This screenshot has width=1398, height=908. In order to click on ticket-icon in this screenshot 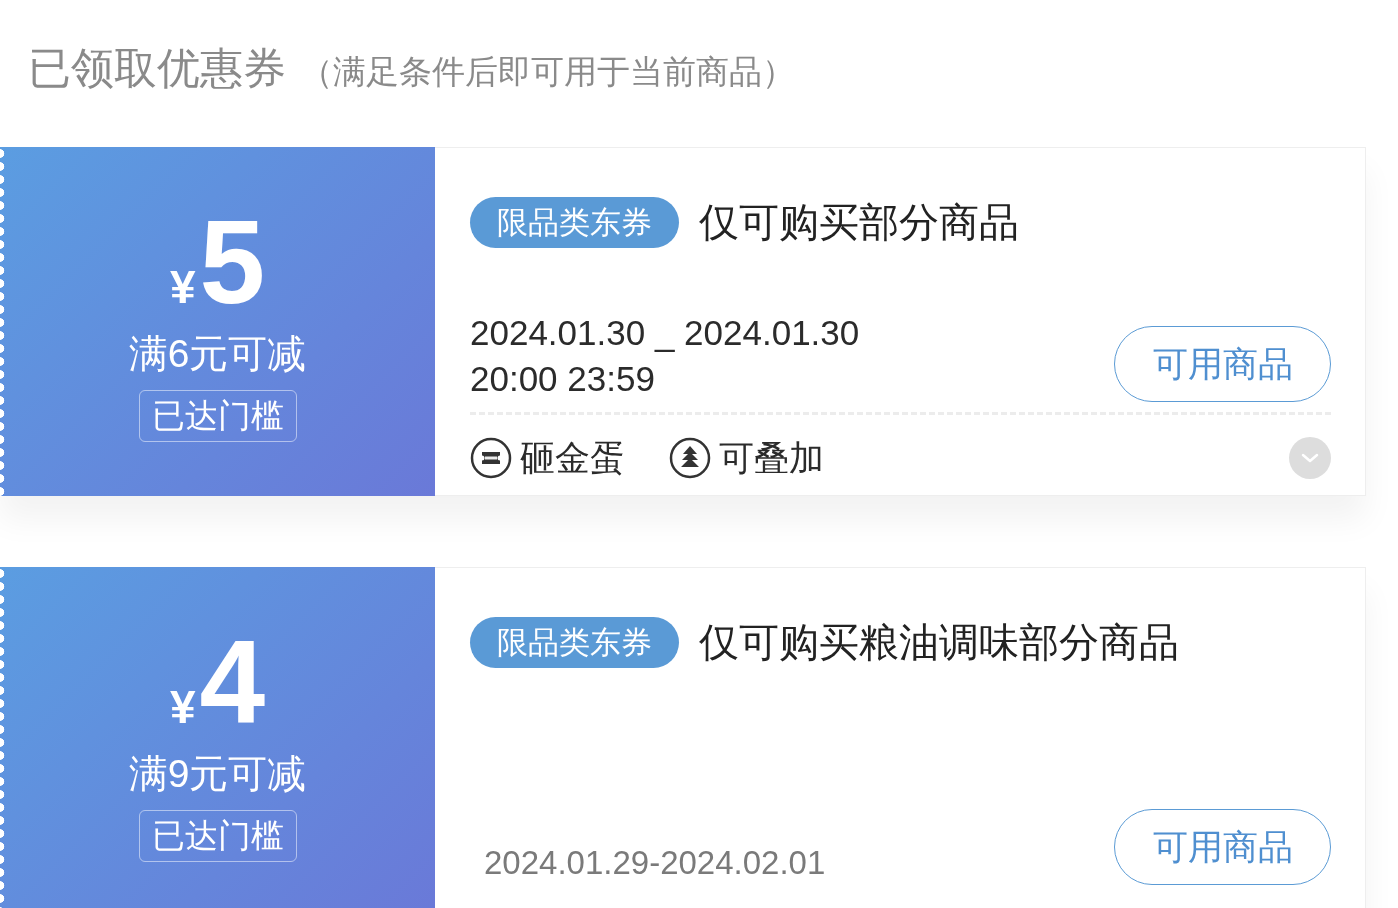, I will do `click(491, 458)`.